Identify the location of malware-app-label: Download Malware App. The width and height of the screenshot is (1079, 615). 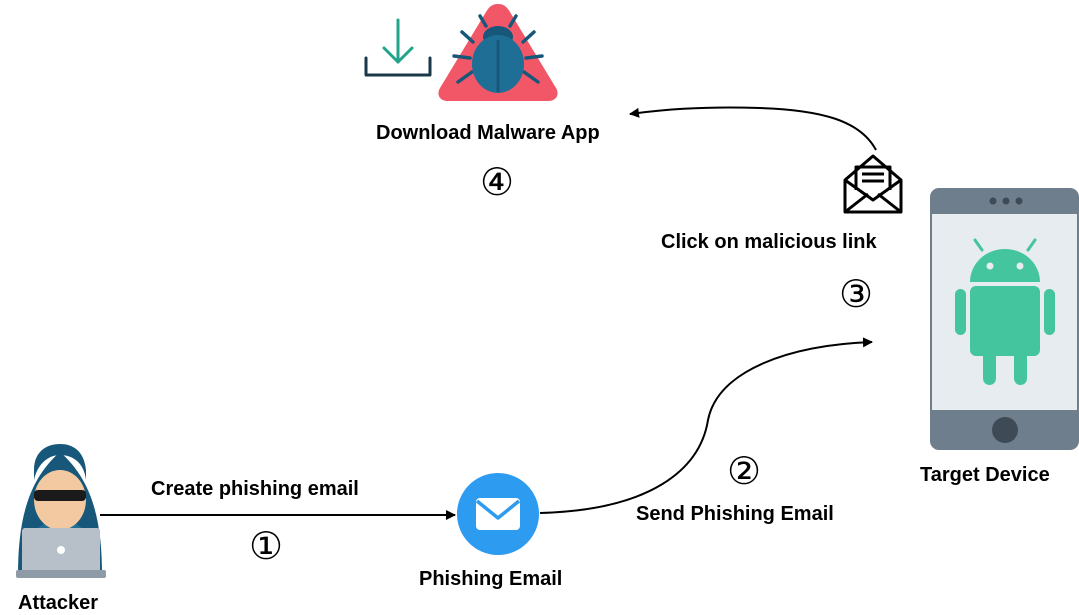
(488, 133).